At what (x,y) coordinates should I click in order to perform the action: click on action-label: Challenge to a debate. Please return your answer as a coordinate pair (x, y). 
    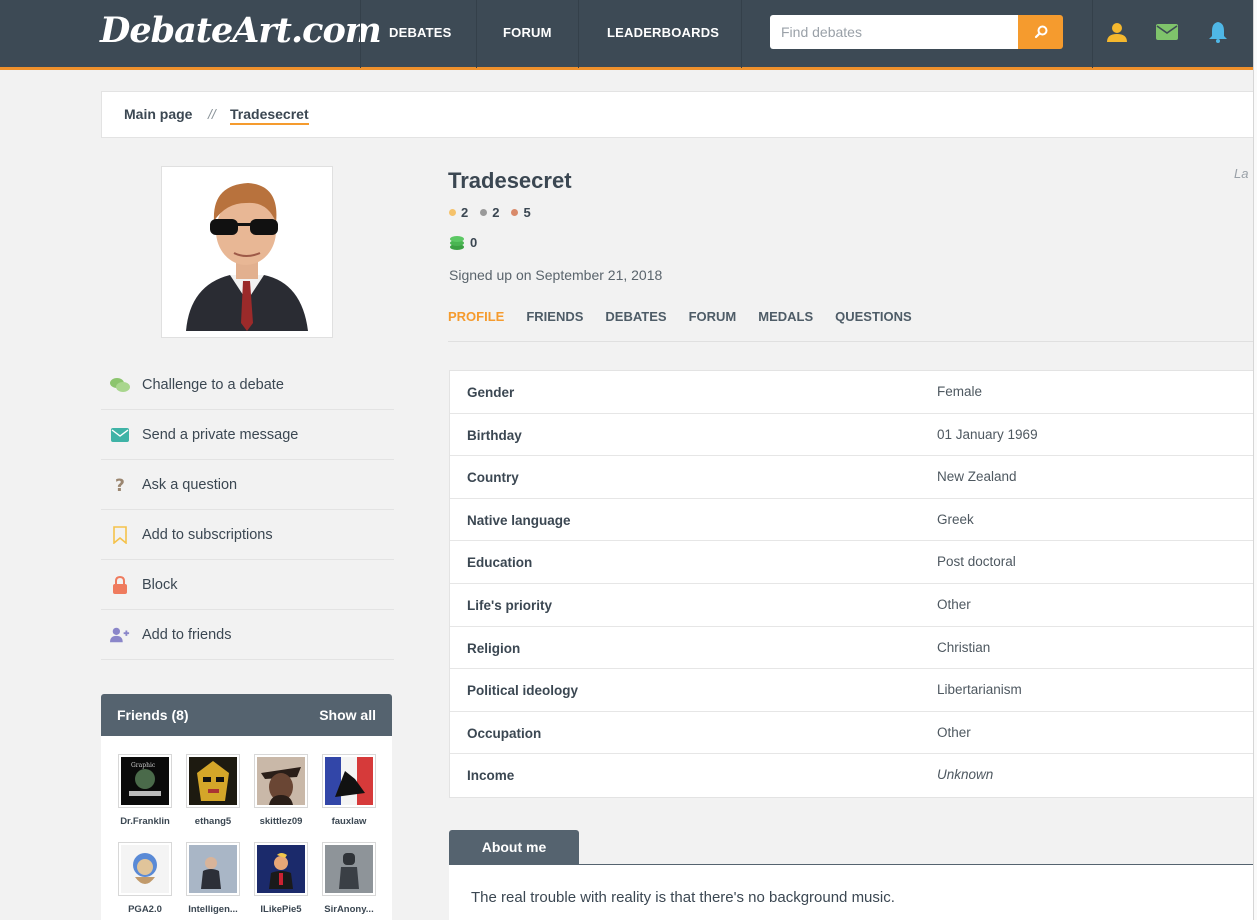
    Looking at the image, I should click on (213, 385).